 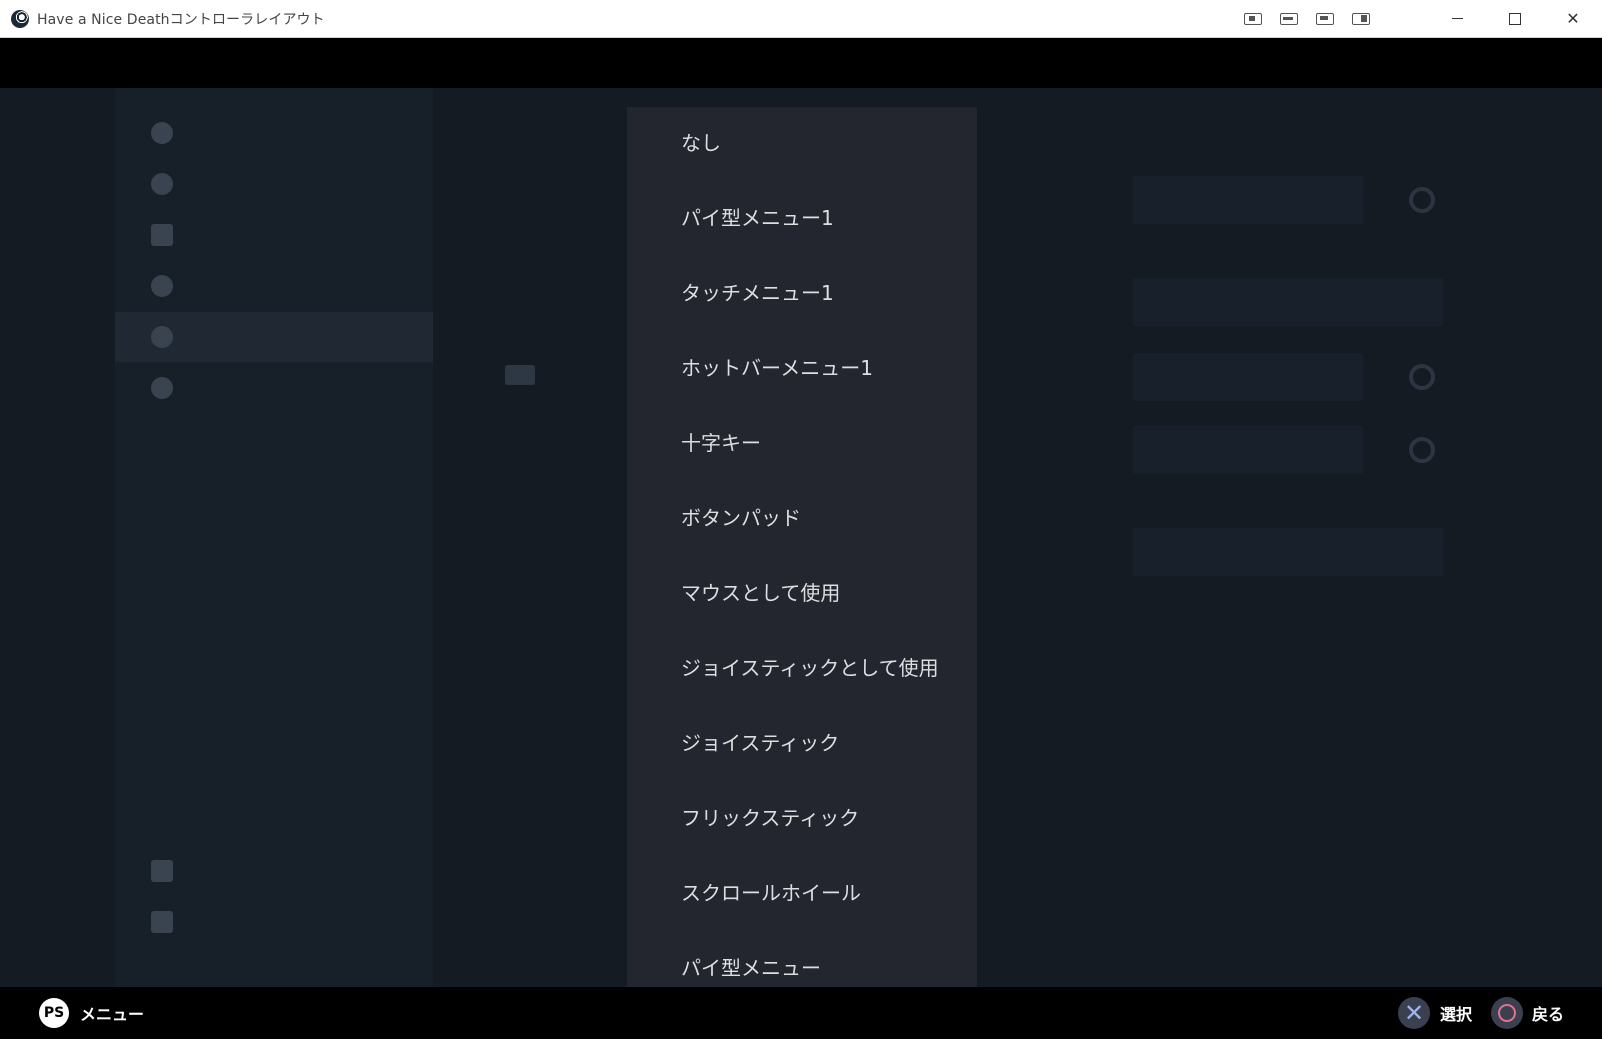 What do you see at coordinates (1456, 1013) in the screenshot?
I see `select-hint-label: 選択` at bounding box center [1456, 1013].